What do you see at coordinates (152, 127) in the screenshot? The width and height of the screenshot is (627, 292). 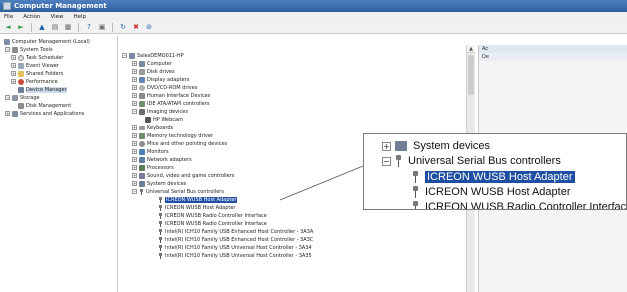 I see `device-category-keyboards: + Keyboards` at bounding box center [152, 127].